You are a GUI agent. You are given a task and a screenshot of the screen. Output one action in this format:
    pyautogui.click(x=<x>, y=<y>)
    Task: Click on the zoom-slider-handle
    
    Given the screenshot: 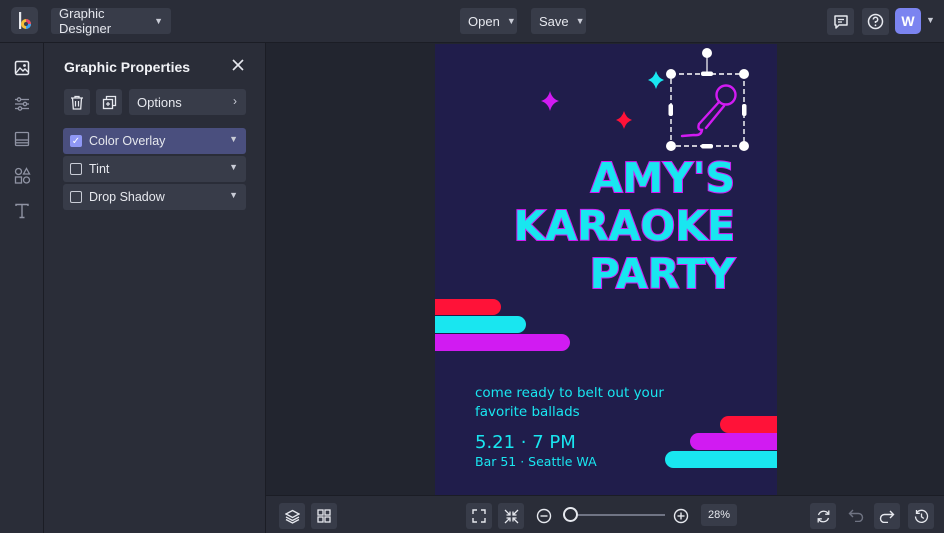 What is the action you would take?
    pyautogui.click(x=570, y=514)
    